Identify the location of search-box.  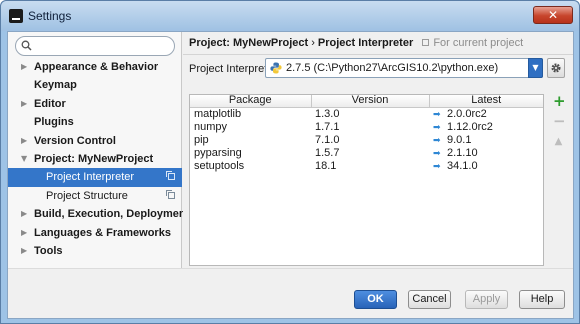
(95, 46).